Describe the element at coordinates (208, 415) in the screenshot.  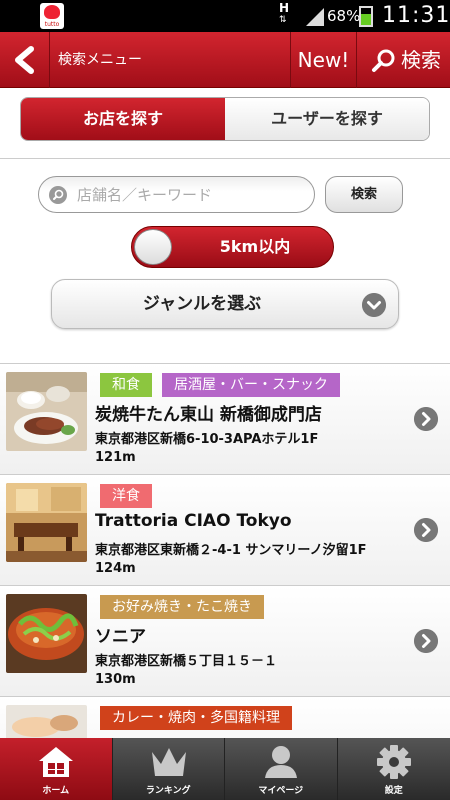
I see `shop-name: 炭焼牛たん東山 新橋御成門店` at that location.